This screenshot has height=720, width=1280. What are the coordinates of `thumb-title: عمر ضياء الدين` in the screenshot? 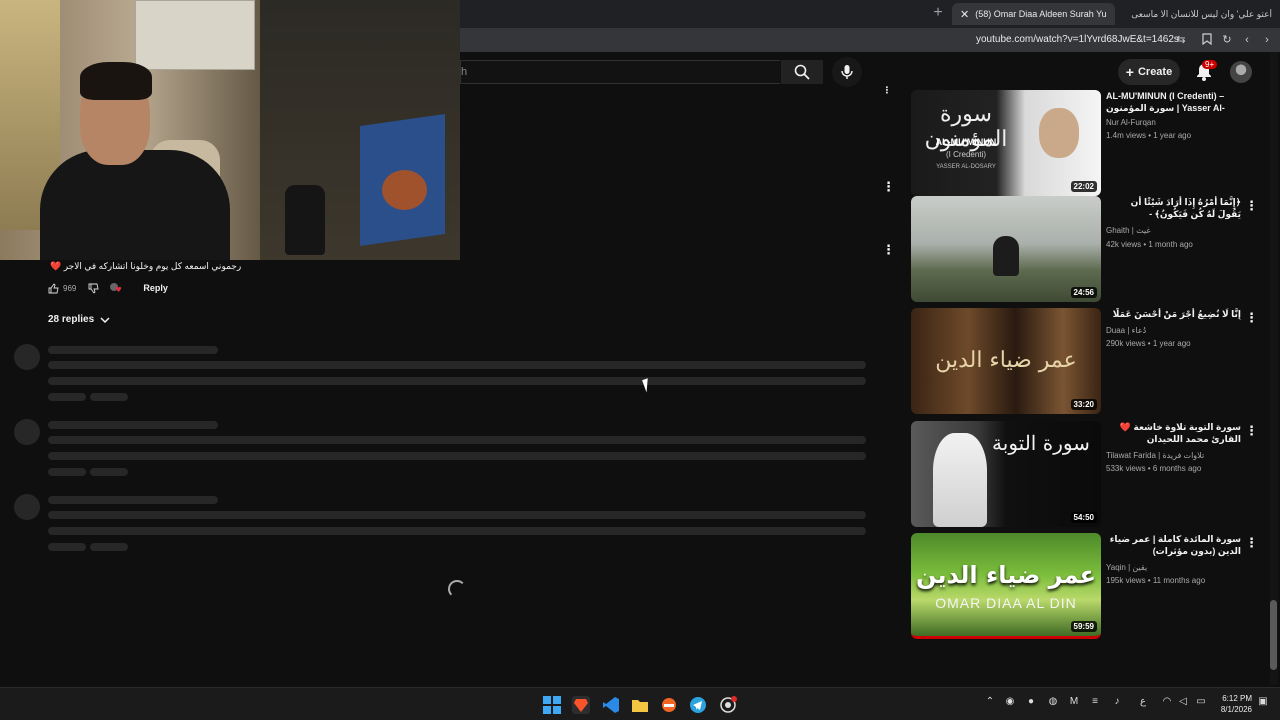 It's located at (1006, 575).